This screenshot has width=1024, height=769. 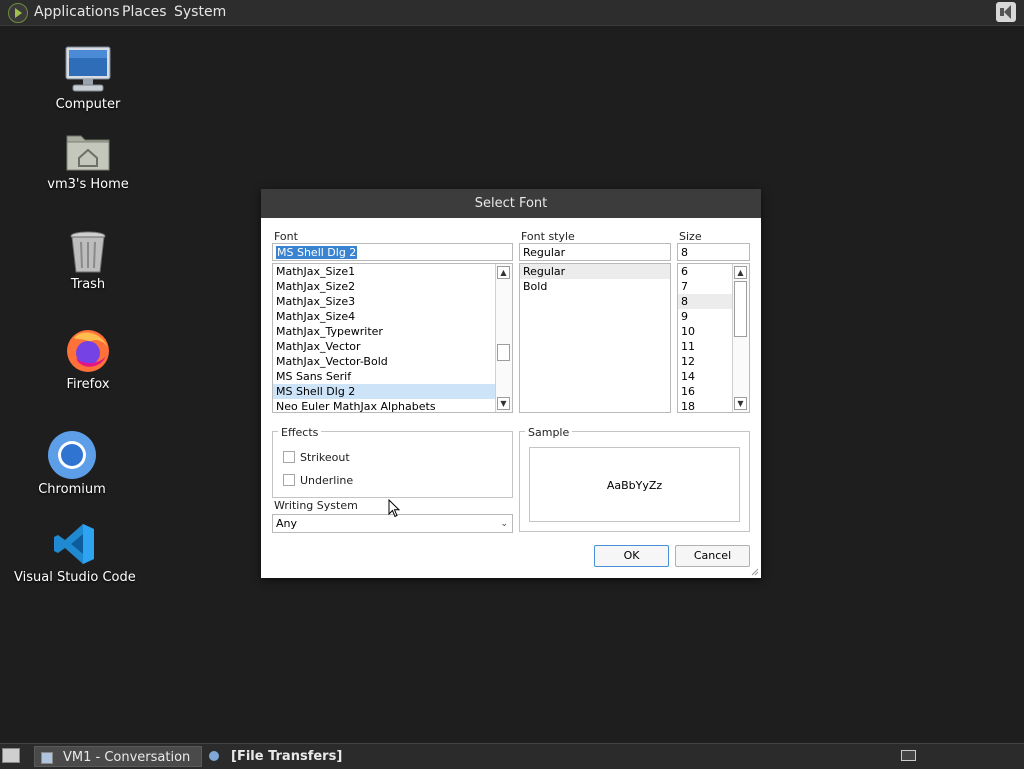 What do you see at coordinates (315, 316) in the screenshot?
I see `font-list-item: MathJax_Size4` at bounding box center [315, 316].